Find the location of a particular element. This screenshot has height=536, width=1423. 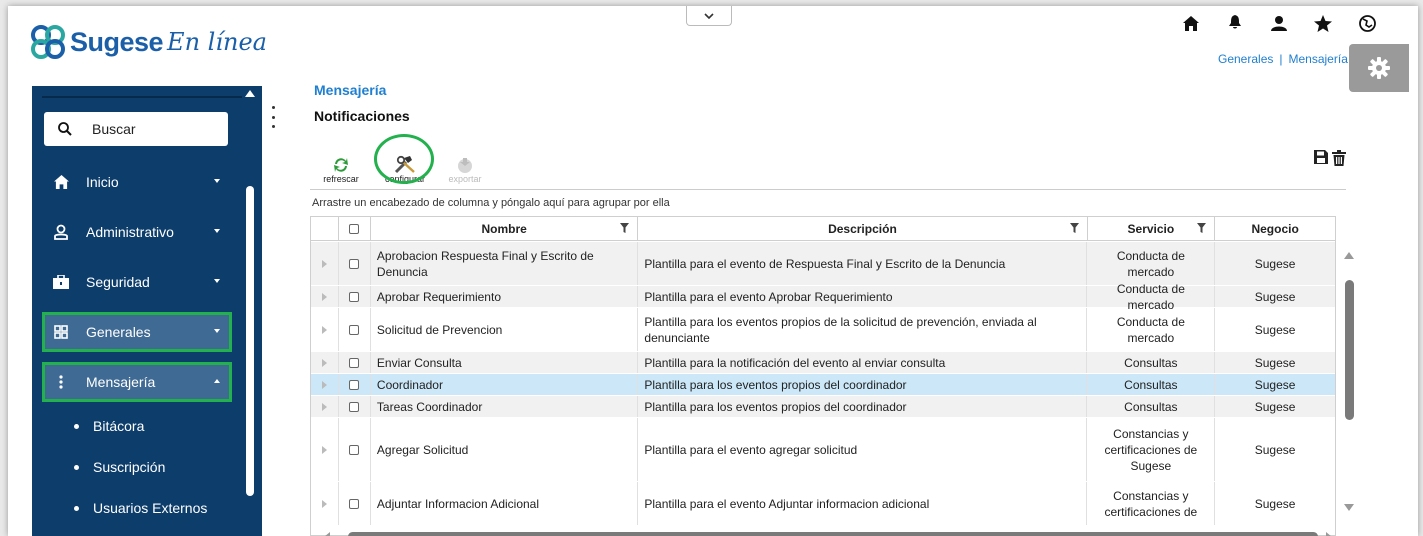

sidebar-item-seguridad: Seguridad is located at coordinates (132, 282).